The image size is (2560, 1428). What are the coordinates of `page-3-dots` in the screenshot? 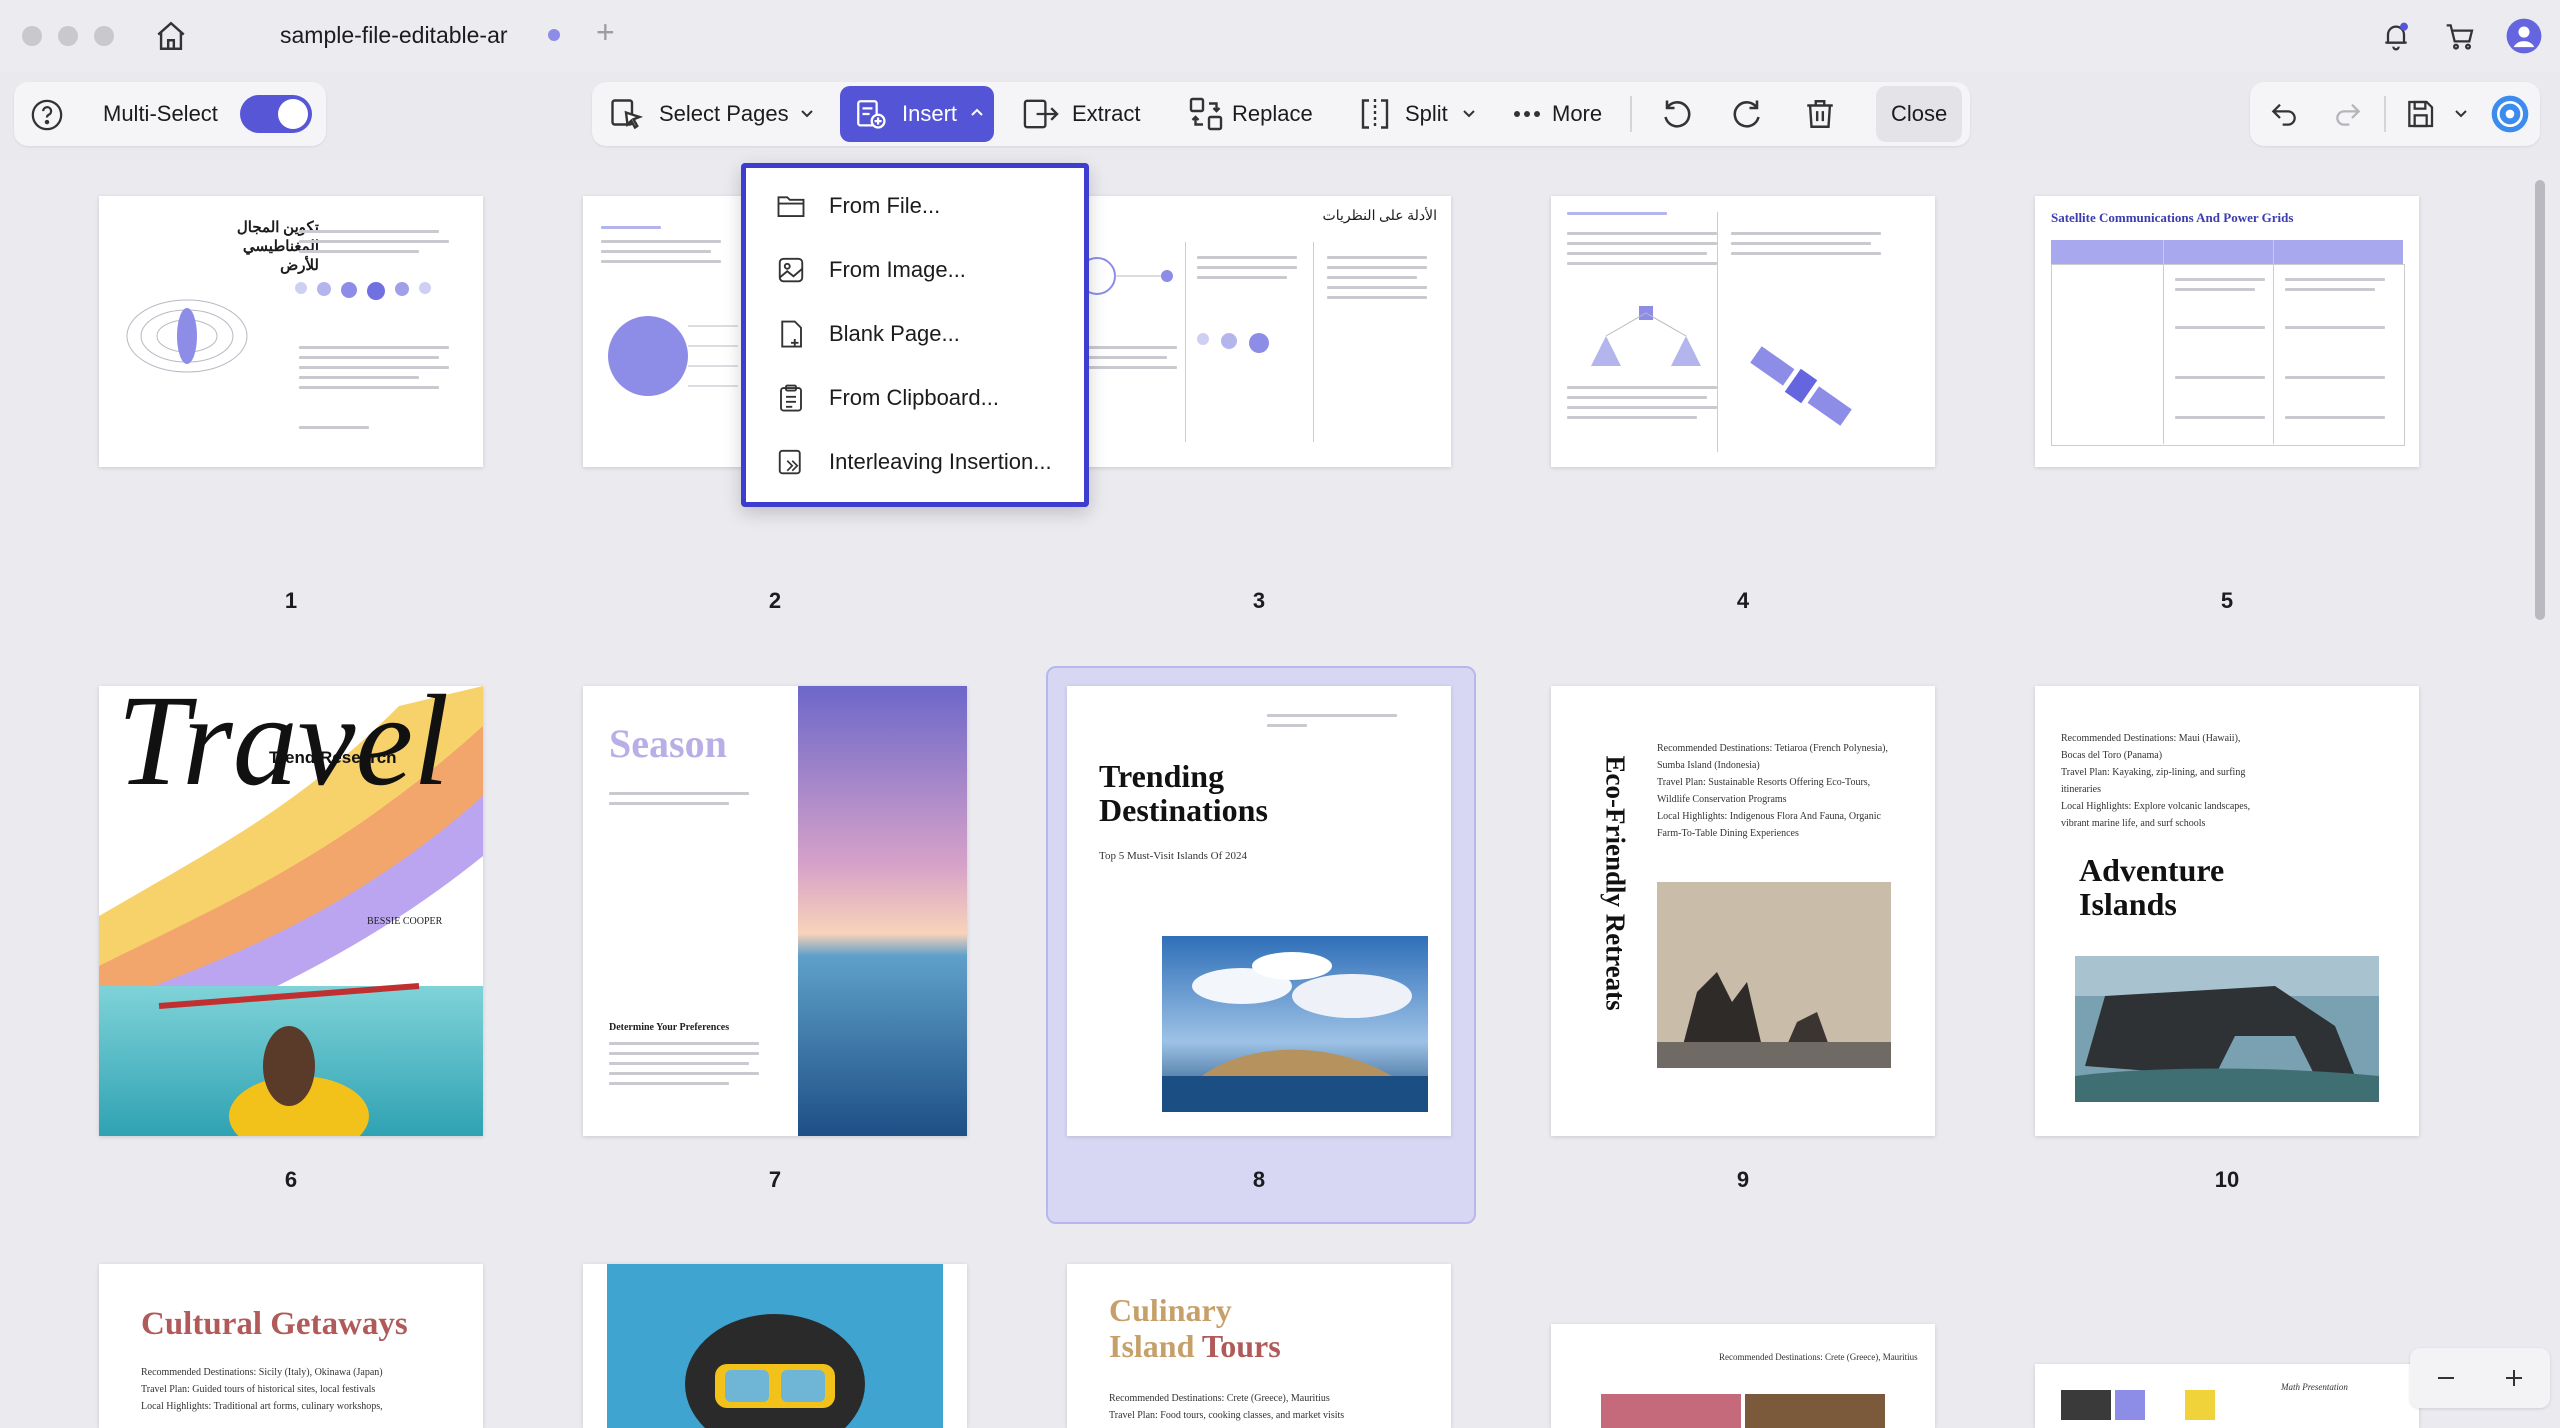 It's located at (1233, 343).